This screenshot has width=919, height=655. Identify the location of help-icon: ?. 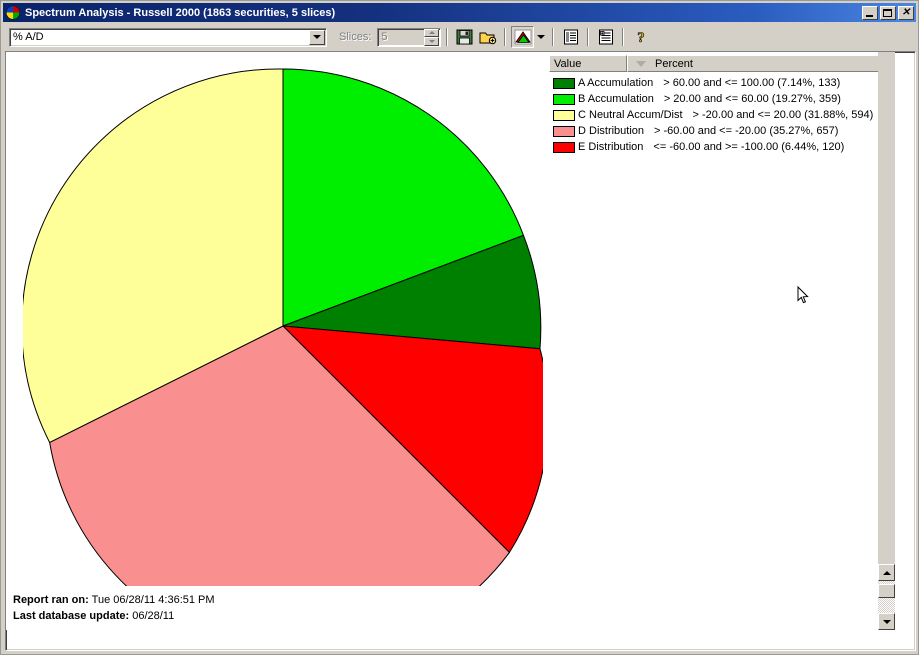
(641, 37).